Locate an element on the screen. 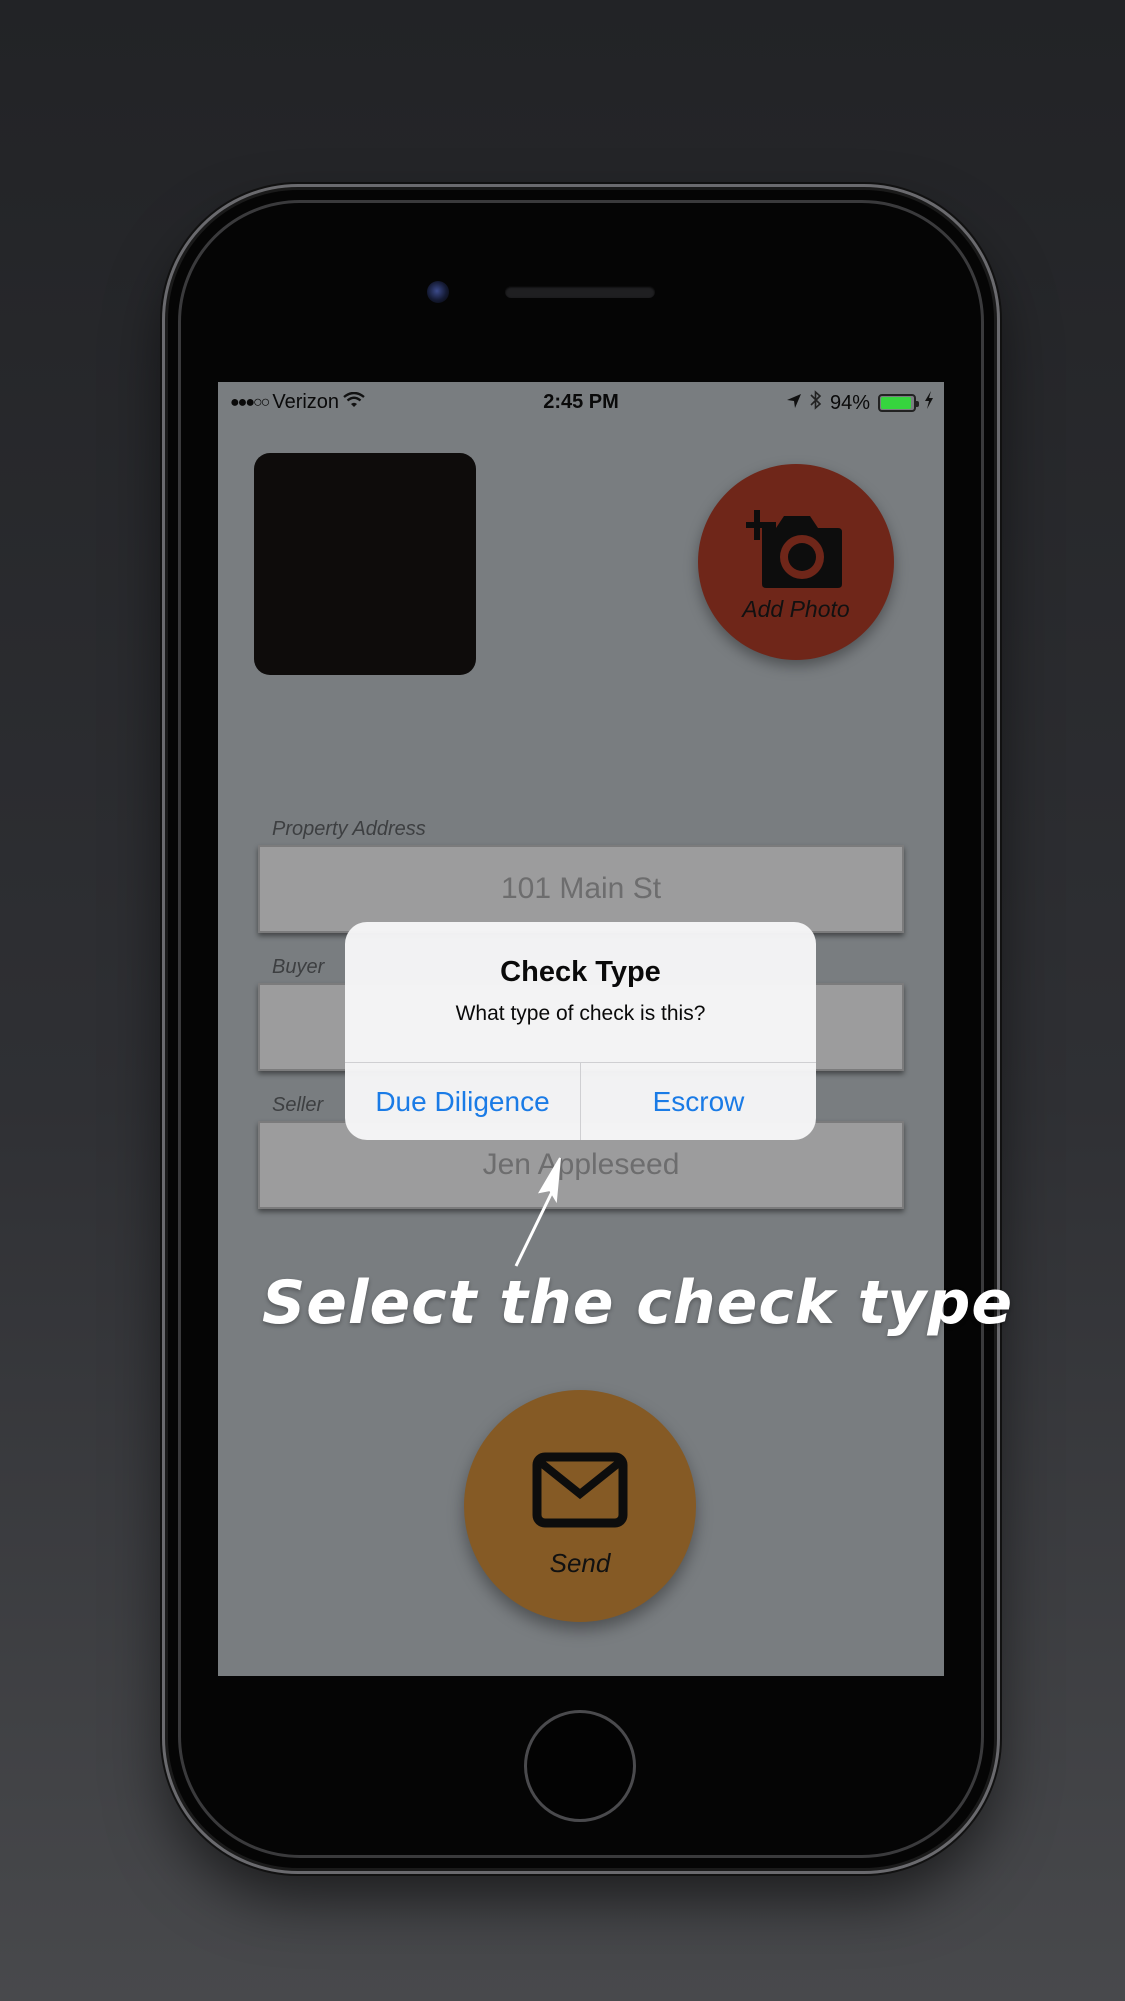 The width and height of the screenshot is (1125, 2001). buyer-label: Buyer is located at coordinates (298, 967).